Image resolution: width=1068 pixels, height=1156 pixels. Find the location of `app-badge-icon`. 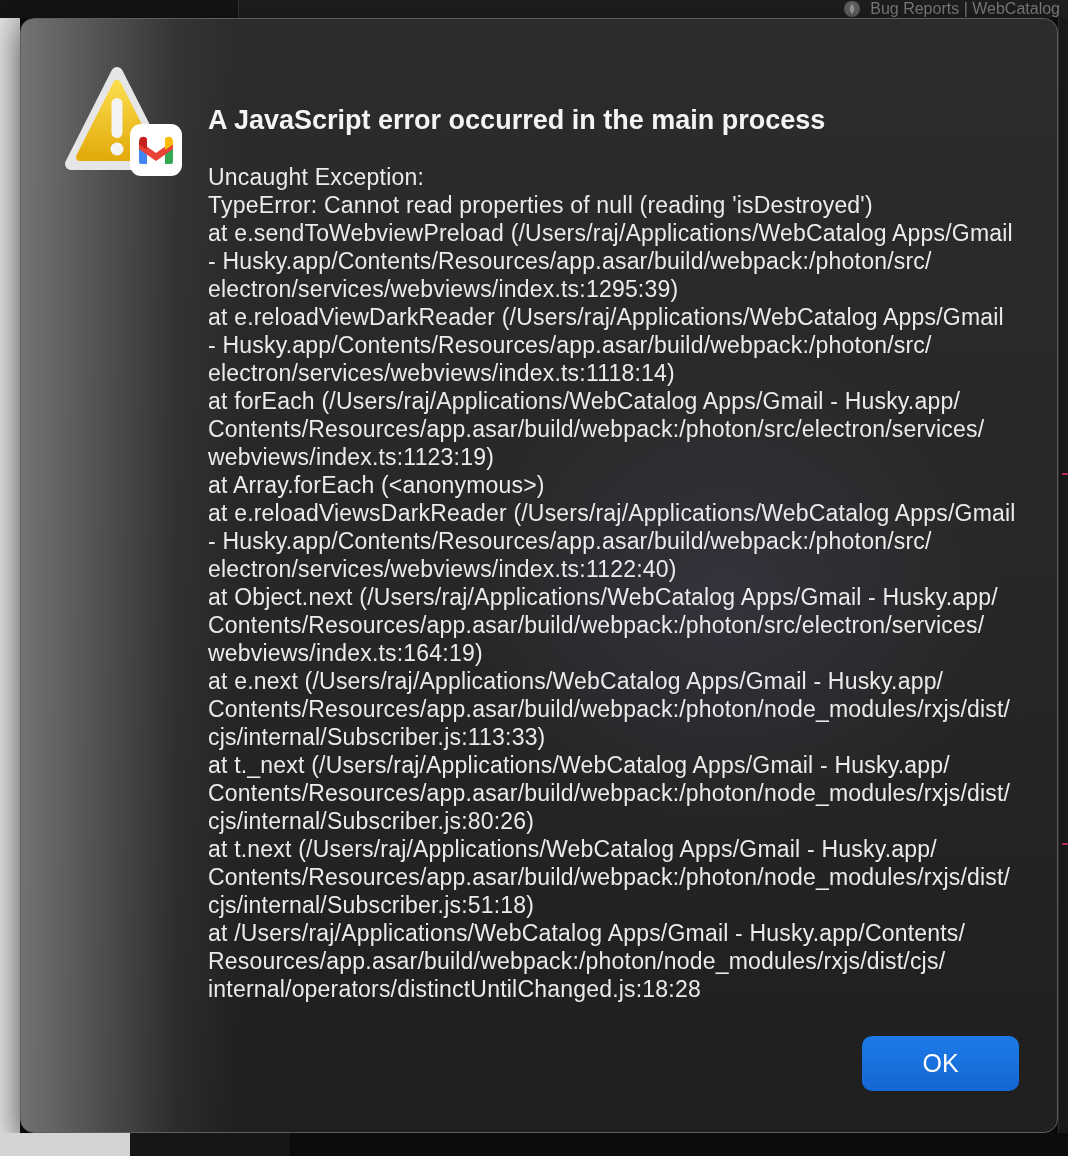

app-badge-icon is located at coordinates (156, 150).